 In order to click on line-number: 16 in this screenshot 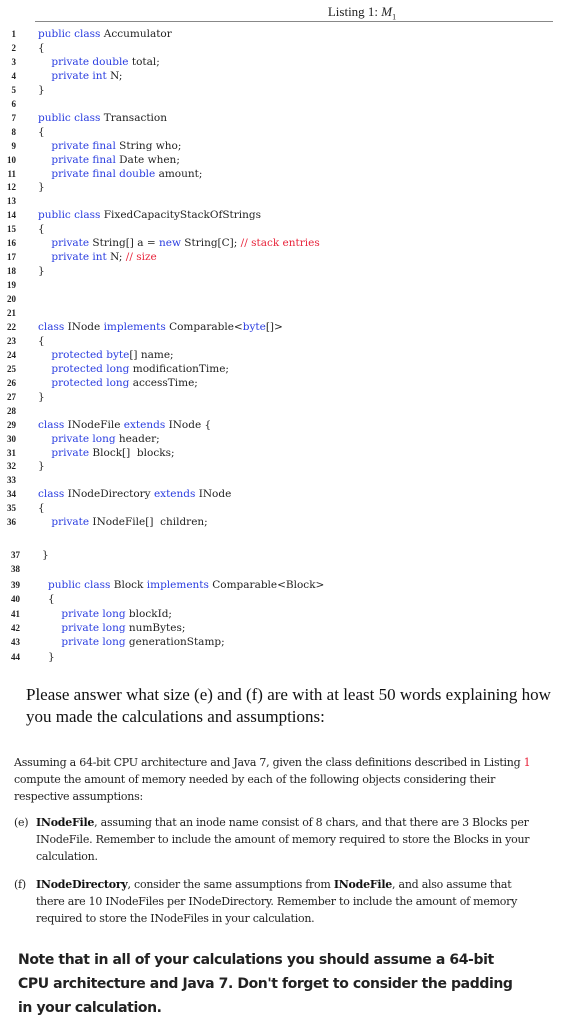, I will do `click(11, 243)`.